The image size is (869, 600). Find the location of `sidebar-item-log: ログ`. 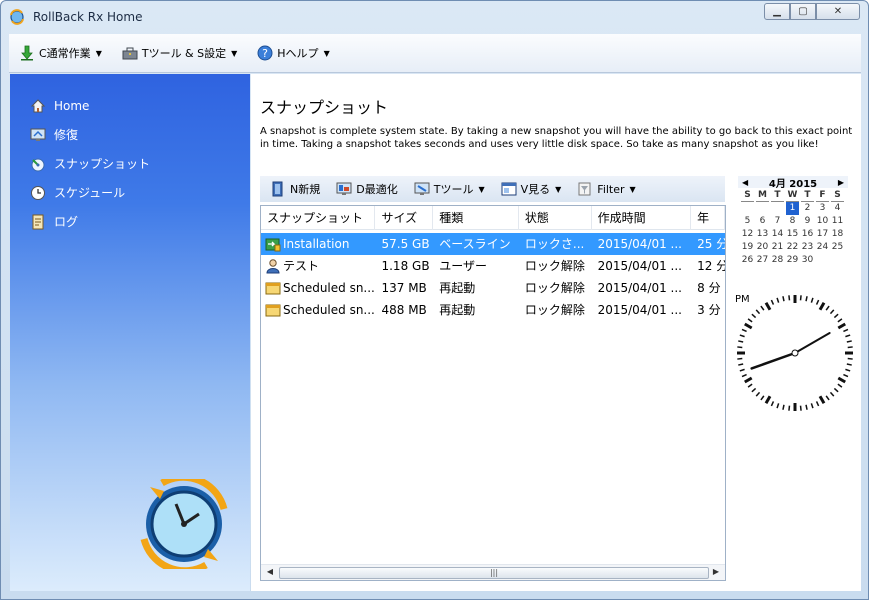

sidebar-item-log: ログ is located at coordinates (130, 221).